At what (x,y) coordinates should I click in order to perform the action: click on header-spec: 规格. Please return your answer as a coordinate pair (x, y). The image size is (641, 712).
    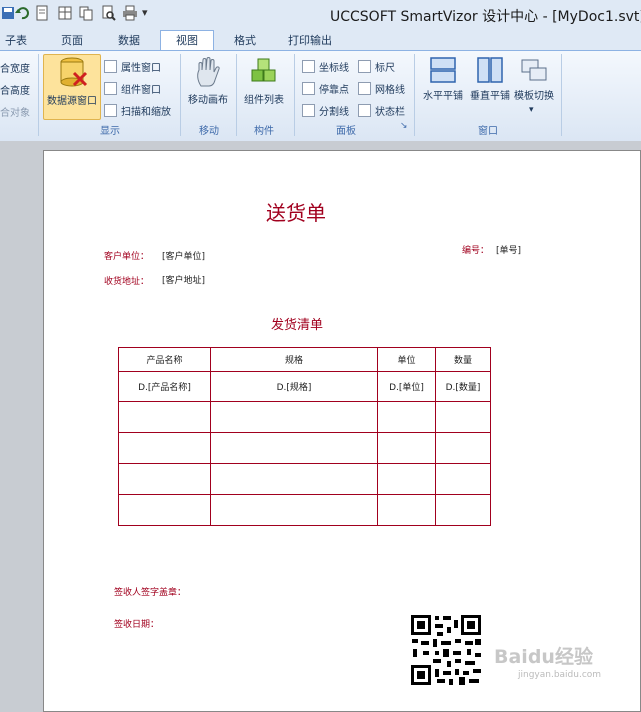
    Looking at the image, I should click on (294, 359).